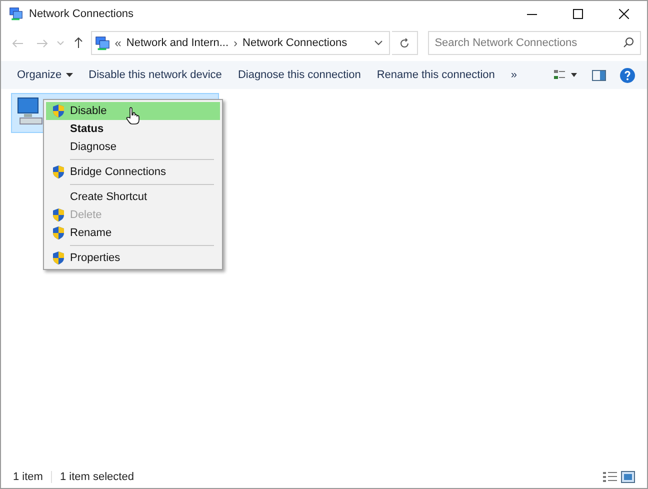 The height and width of the screenshot is (489, 648). Describe the element at coordinates (378, 43) in the screenshot. I see `chevron-down-icon` at that location.